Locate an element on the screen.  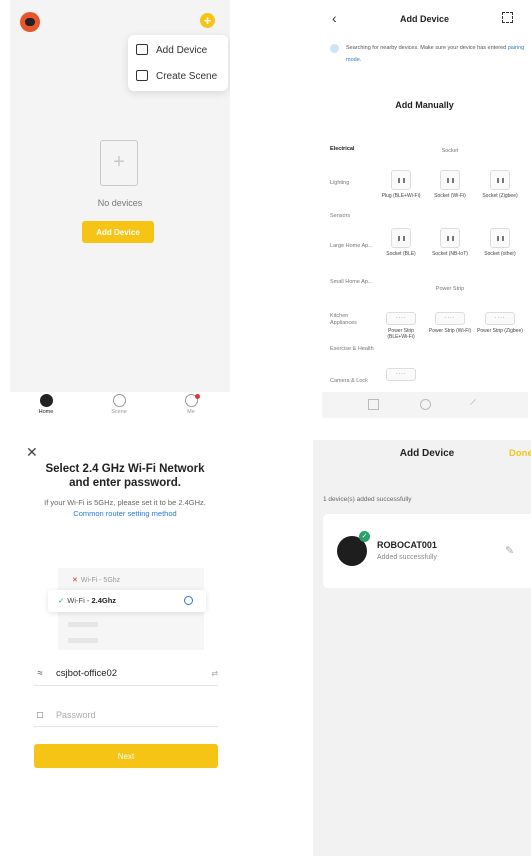
device-item: ·∙∙∙ is located at coordinates (401, 374).